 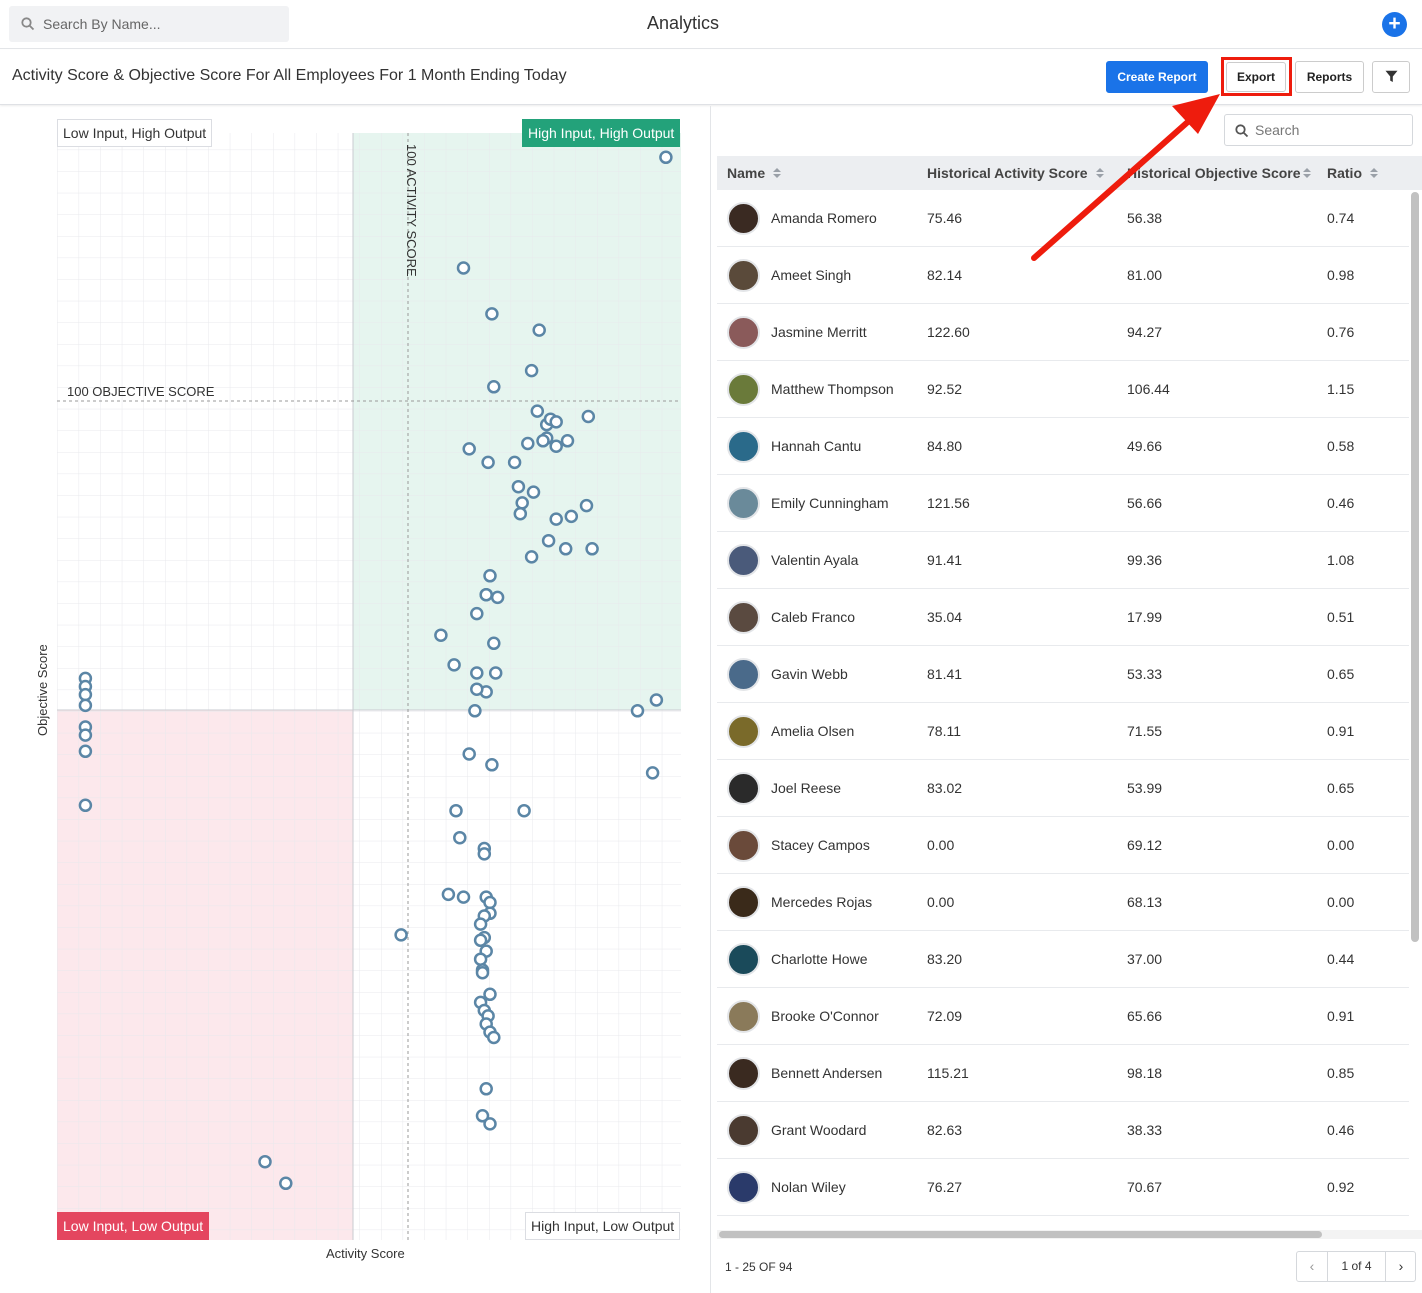 What do you see at coordinates (1063, 1016) in the screenshot?
I see `table-row: Brooke O'Connor 72.09 65.66 0.91` at bounding box center [1063, 1016].